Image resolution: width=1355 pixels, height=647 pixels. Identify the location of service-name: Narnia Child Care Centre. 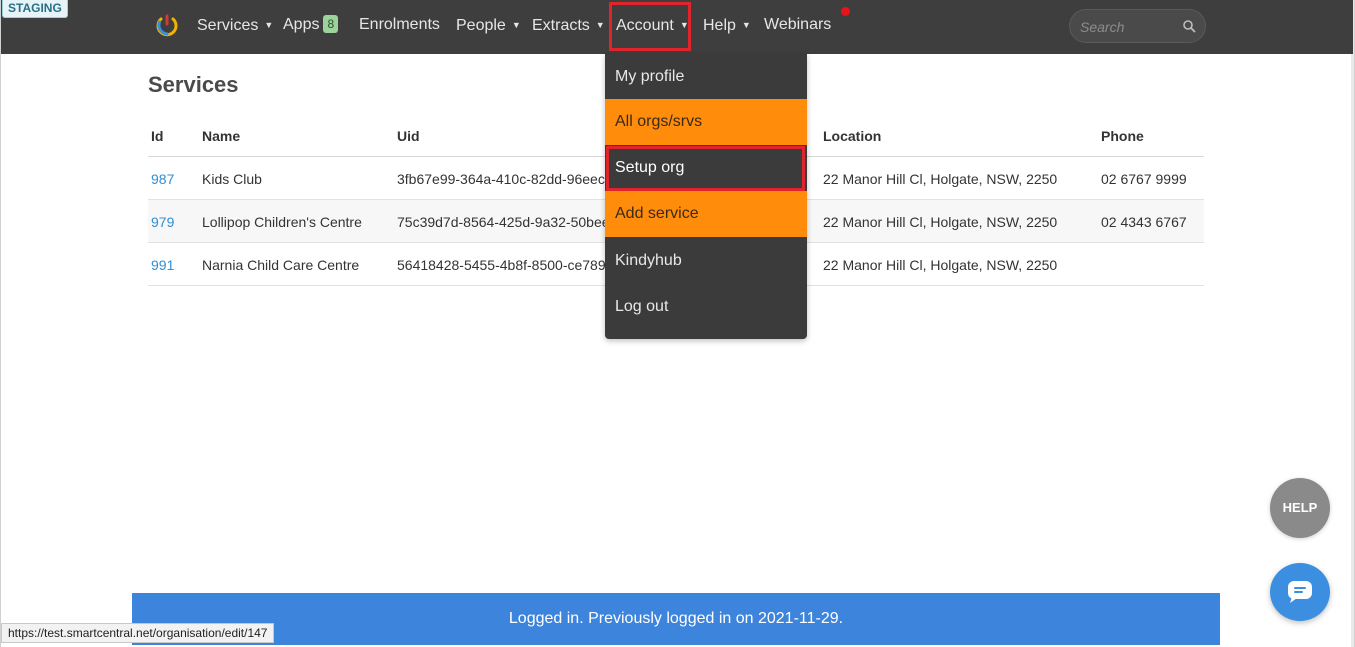
(281, 265).